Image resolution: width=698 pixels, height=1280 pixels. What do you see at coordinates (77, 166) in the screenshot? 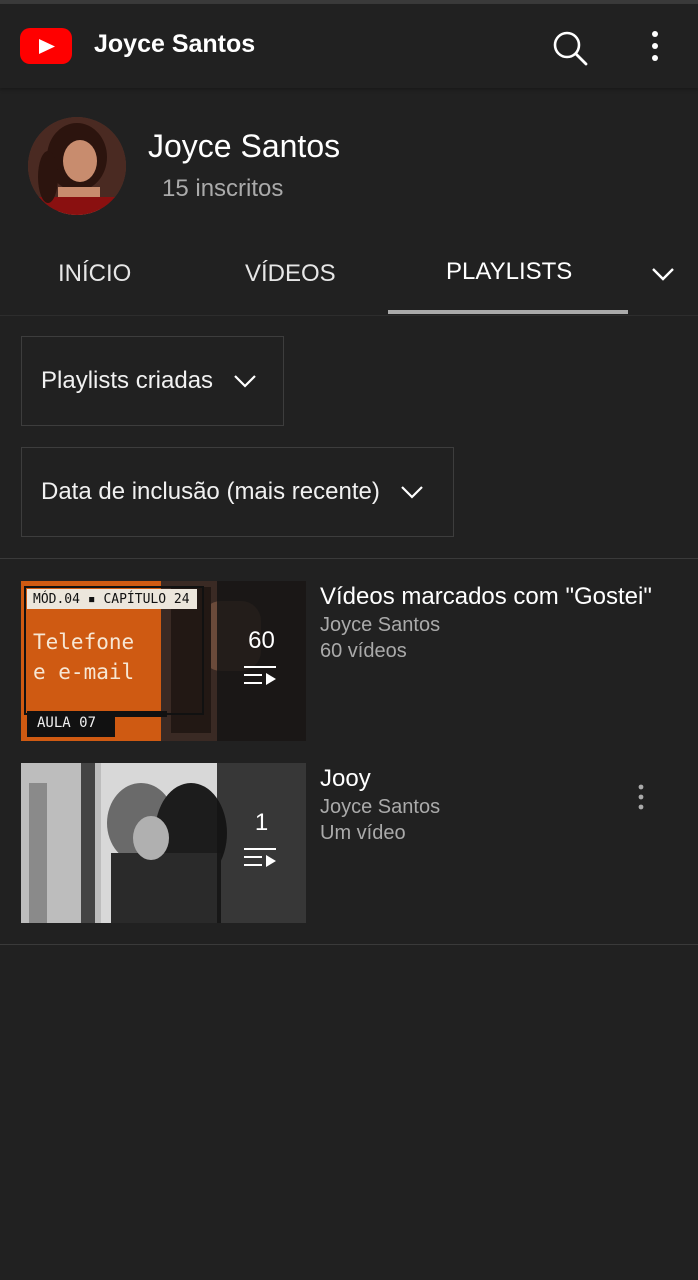
I see `channel-avatar` at bounding box center [77, 166].